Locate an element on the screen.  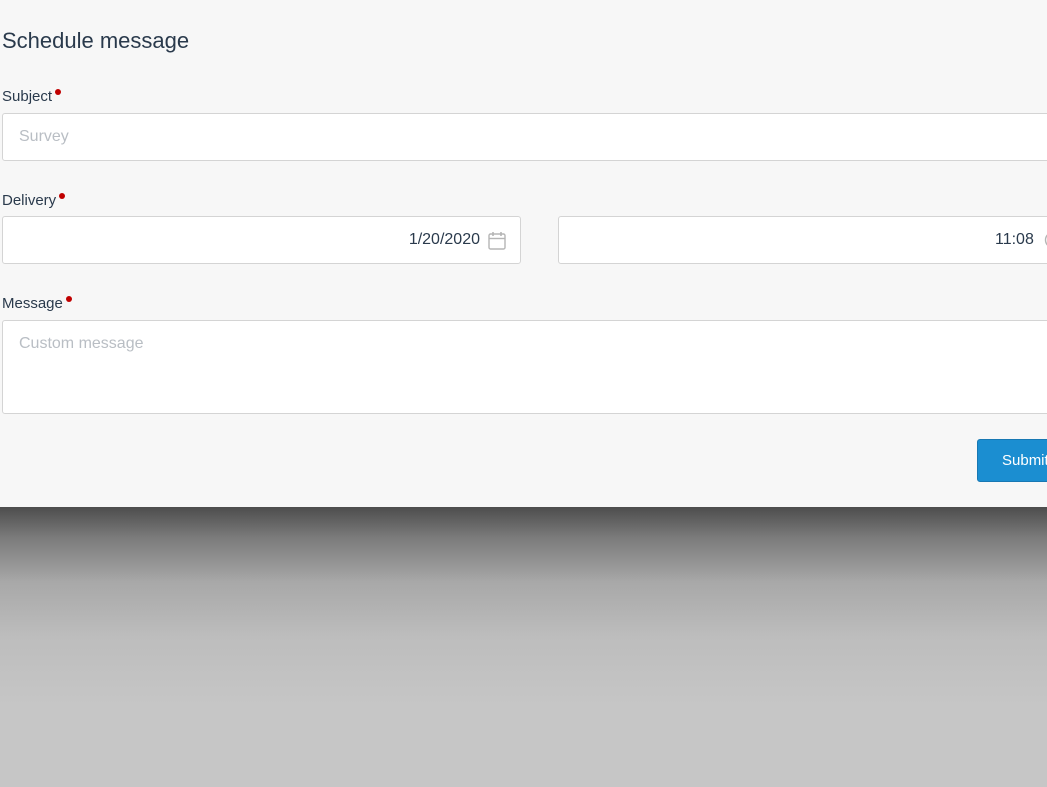
calendar-icon is located at coordinates (497, 243).